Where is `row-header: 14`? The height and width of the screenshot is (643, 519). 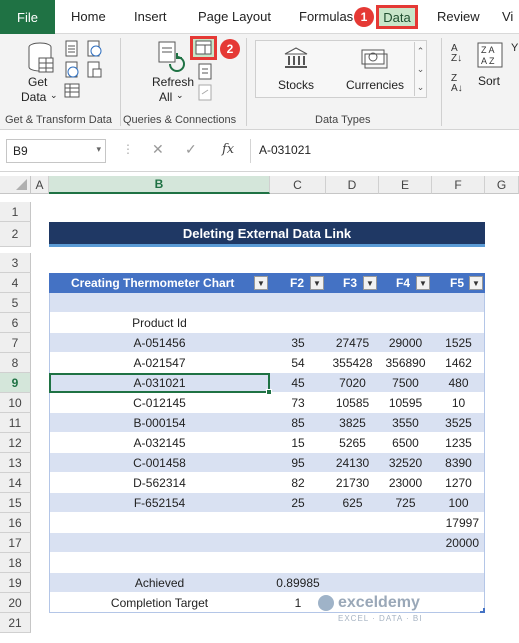 row-header: 14 is located at coordinates (15, 483).